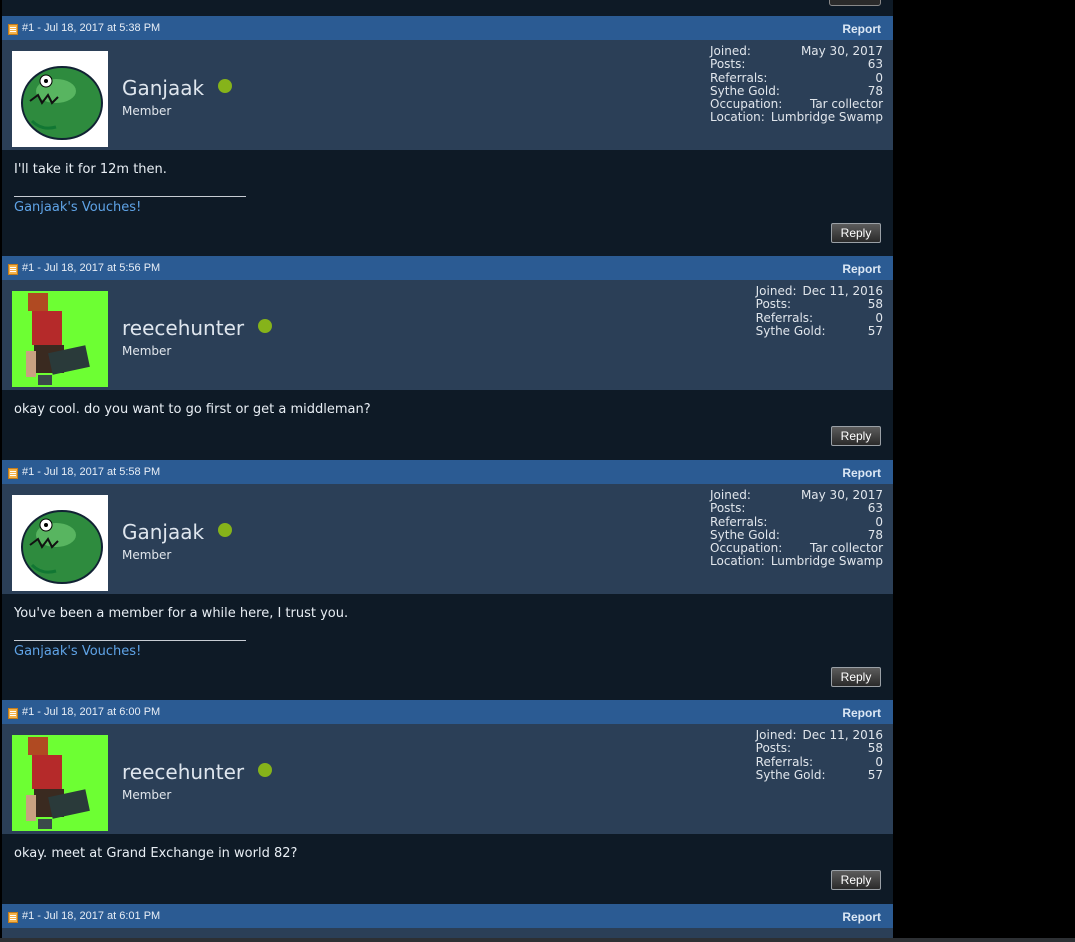 The width and height of the screenshot is (1075, 942). I want to click on post-message: I'll take it for 12m then., so click(90, 169).